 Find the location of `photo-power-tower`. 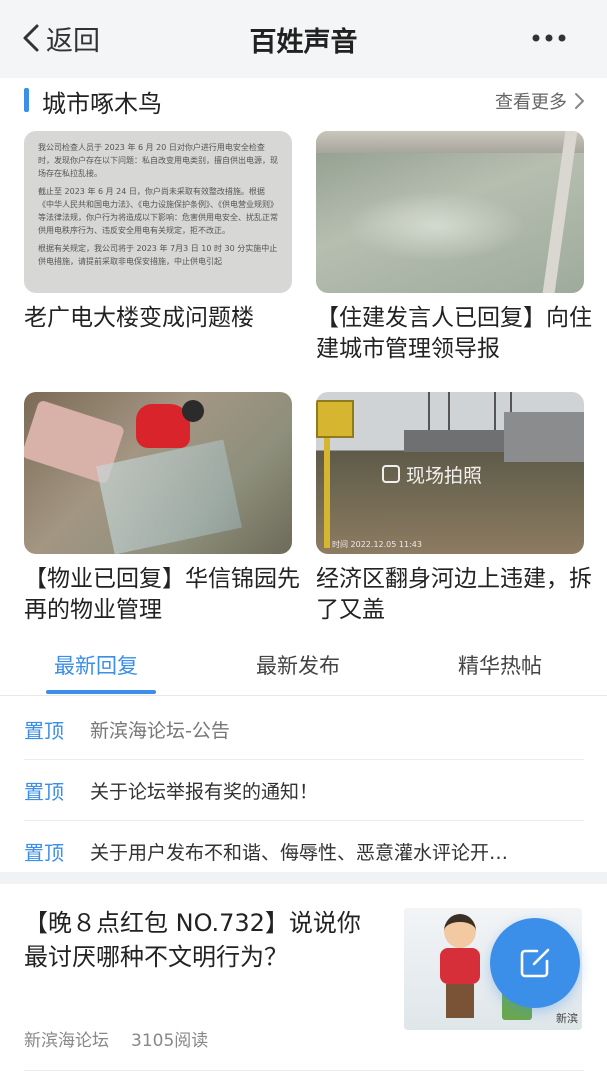

photo-power-tower is located at coordinates (439, 412).